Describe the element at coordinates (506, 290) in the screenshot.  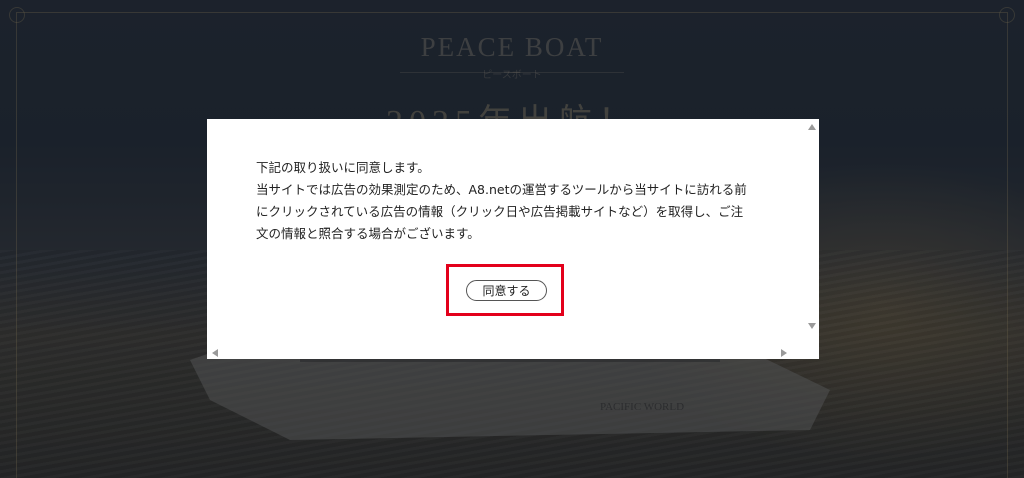
I see `agree-button: 同意する` at that location.